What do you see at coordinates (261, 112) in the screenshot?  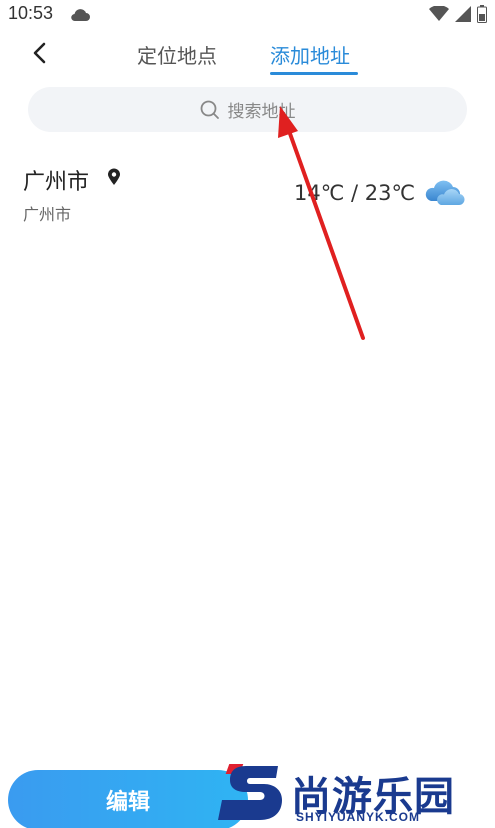 I see `search-placeholder: 搜索地址` at bounding box center [261, 112].